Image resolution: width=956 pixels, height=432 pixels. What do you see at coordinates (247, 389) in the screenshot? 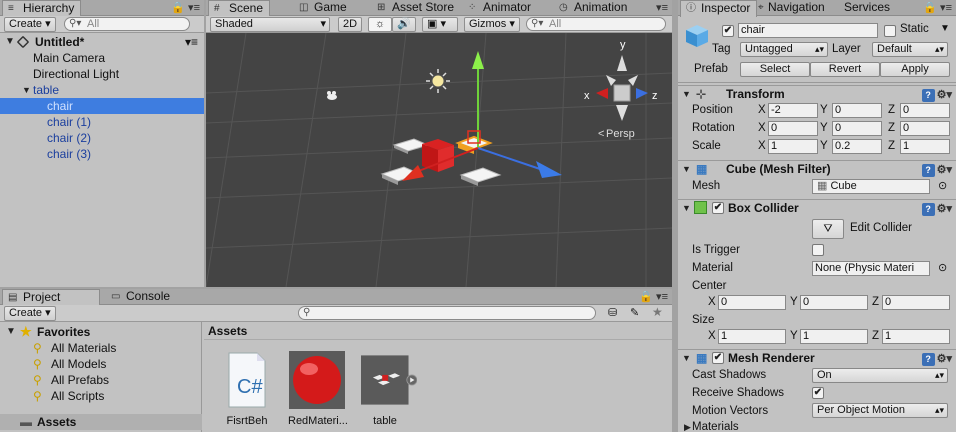
I see `asset-item: C# FisrtBeh` at bounding box center [247, 389].